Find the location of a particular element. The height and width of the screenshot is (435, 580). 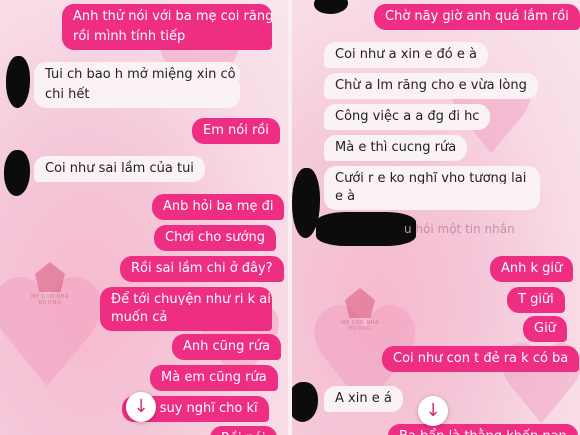

message-bubble-sent: Anh k giữ is located at coordinates (532, 269).